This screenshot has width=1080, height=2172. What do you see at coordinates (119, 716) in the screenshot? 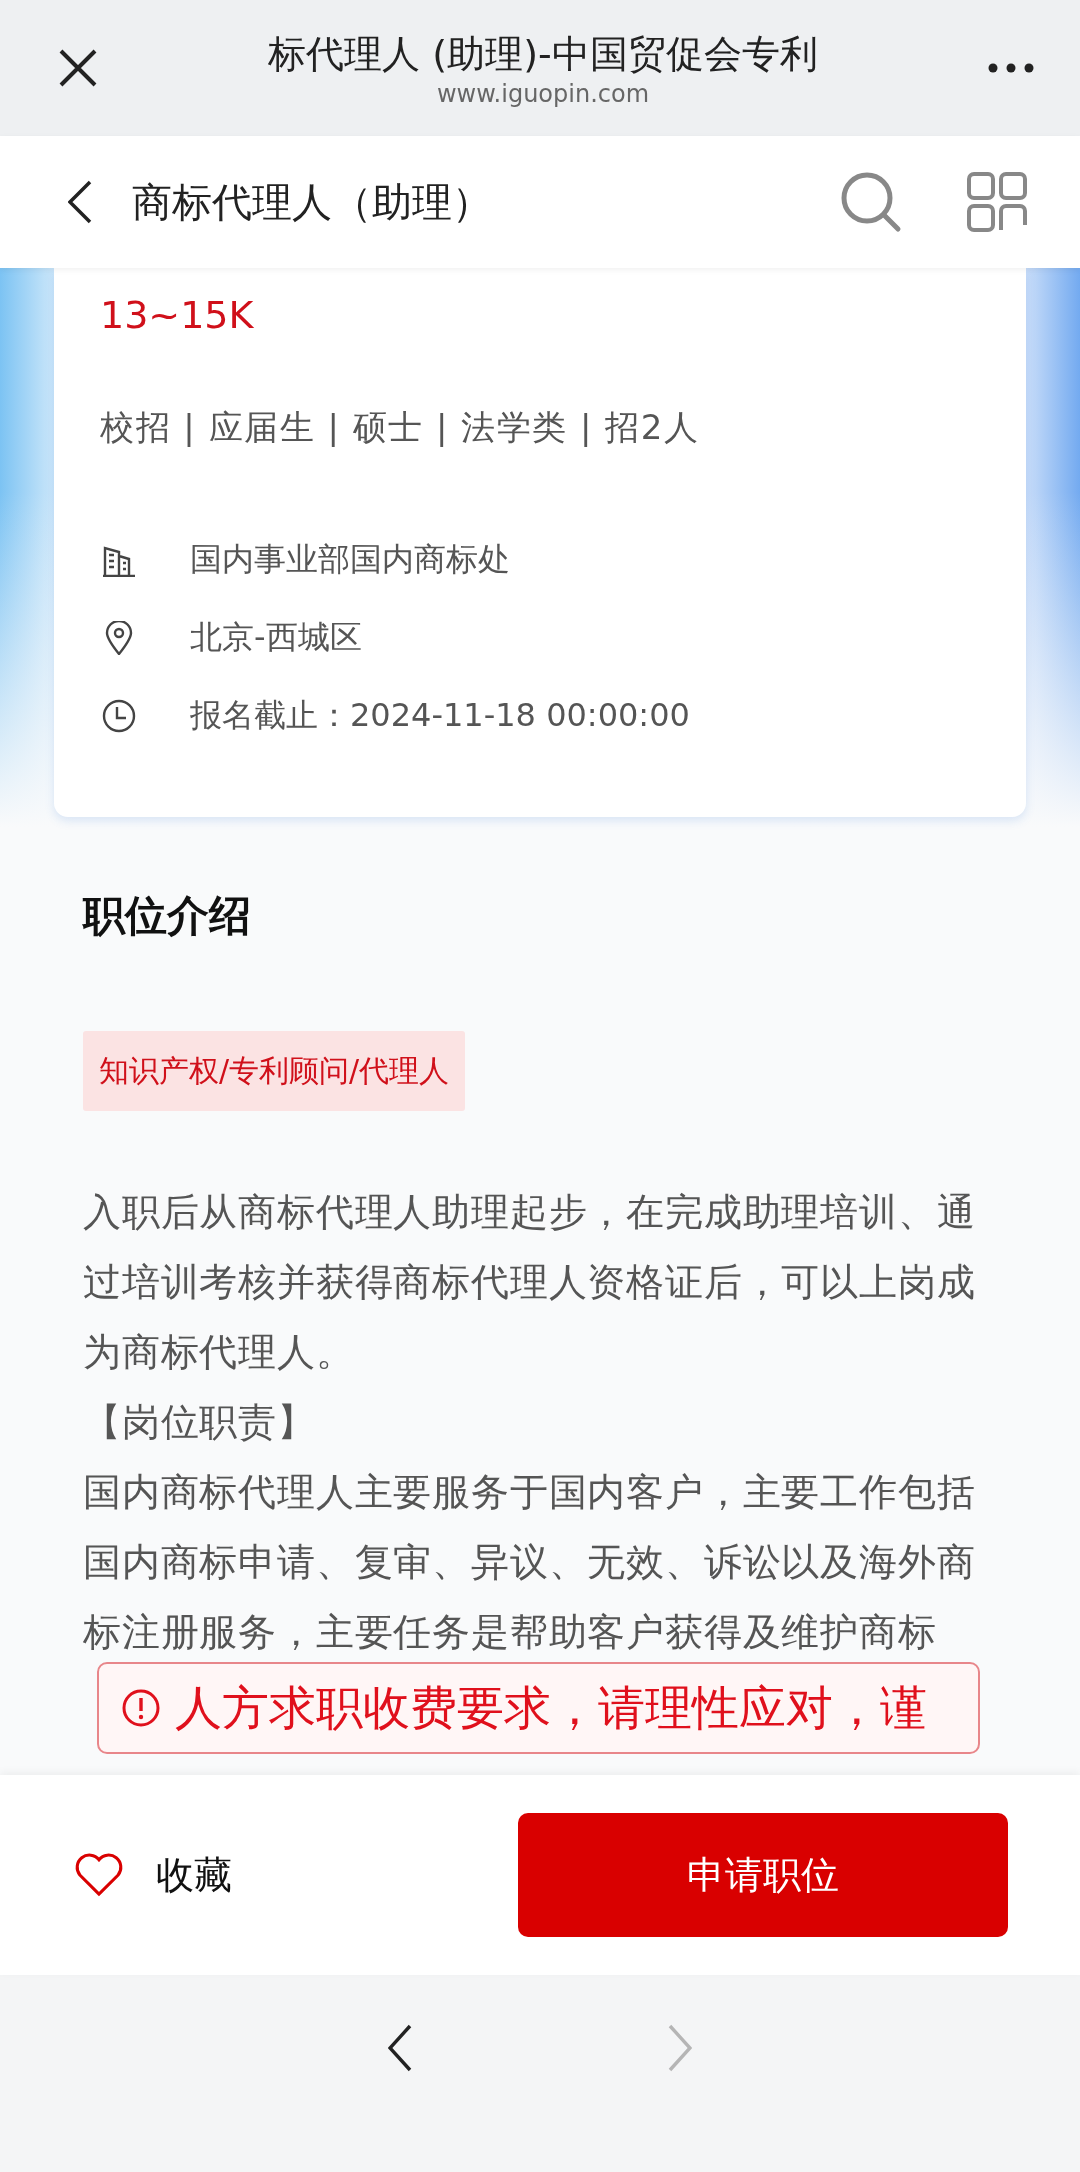
I see `clock-icon` at bounding box center [119, 716].